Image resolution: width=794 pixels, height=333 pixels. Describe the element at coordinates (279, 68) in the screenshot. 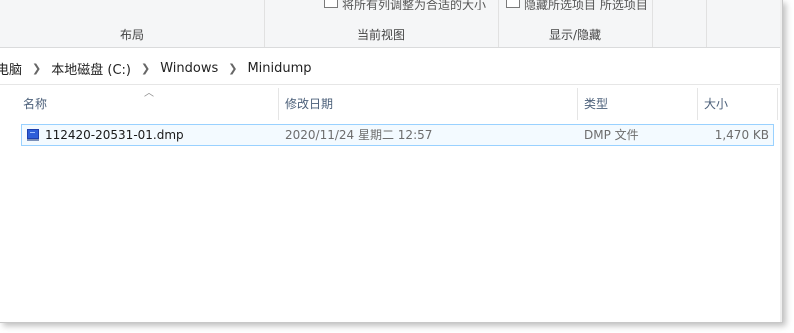

I see `breadcrumb-item-minidump: Minidump` at that location.